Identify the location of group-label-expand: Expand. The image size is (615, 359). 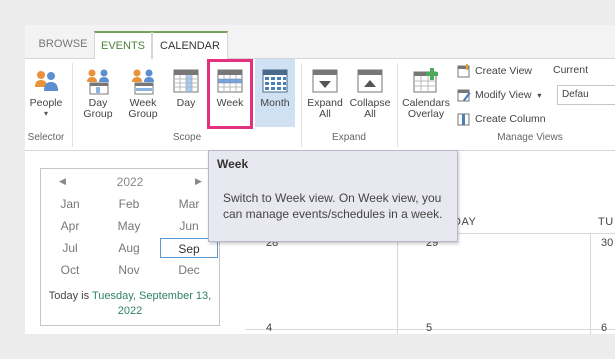
(349, 137).